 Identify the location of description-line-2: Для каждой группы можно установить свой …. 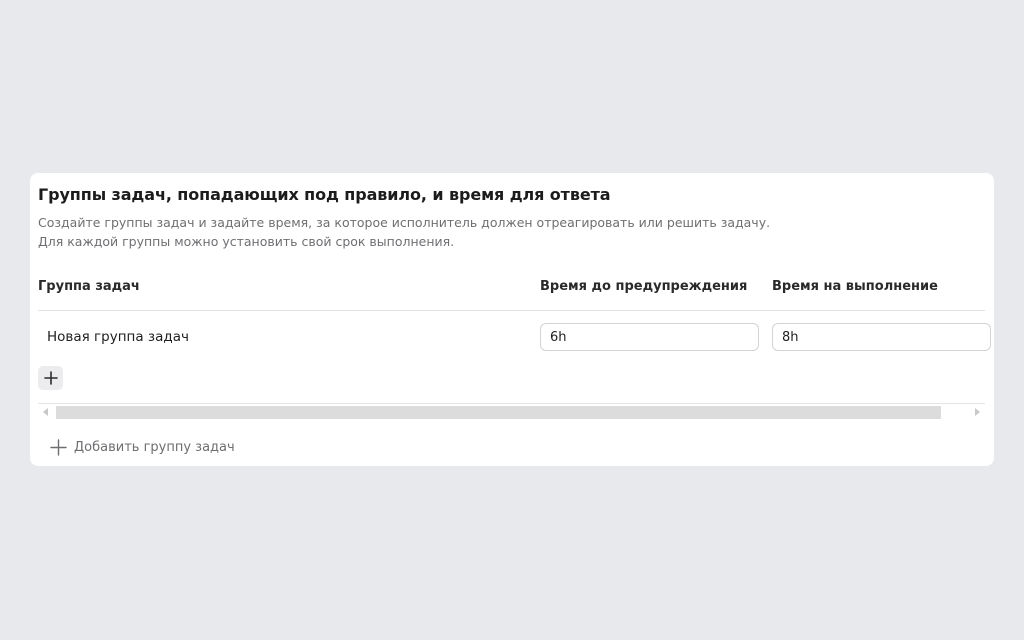
(246, 241).